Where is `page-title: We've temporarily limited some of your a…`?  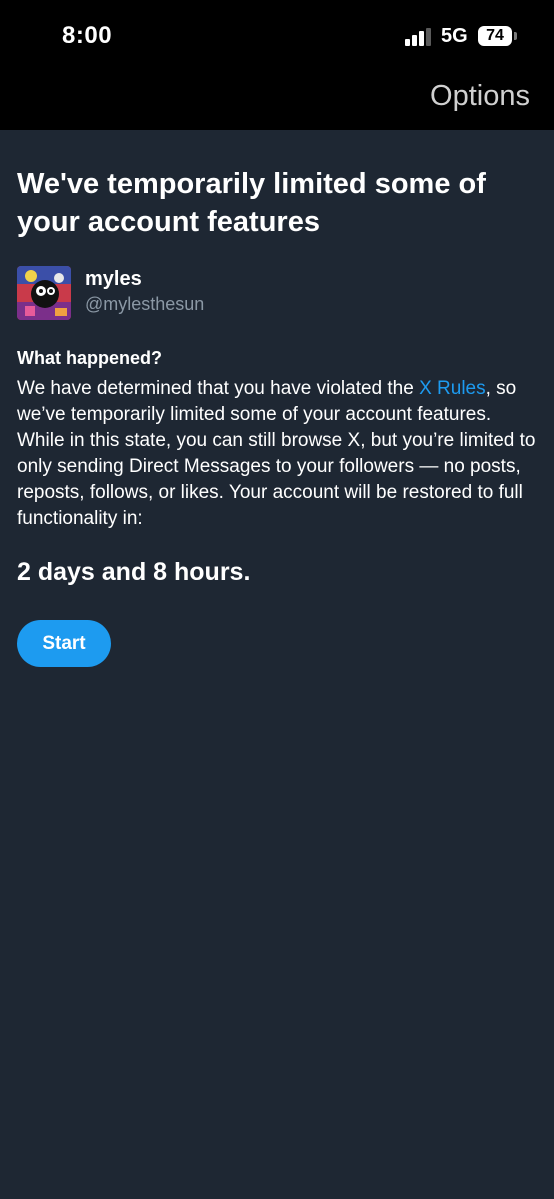 page-title: We've temporarily limited some of your a… is located at coordinates (251, 203).